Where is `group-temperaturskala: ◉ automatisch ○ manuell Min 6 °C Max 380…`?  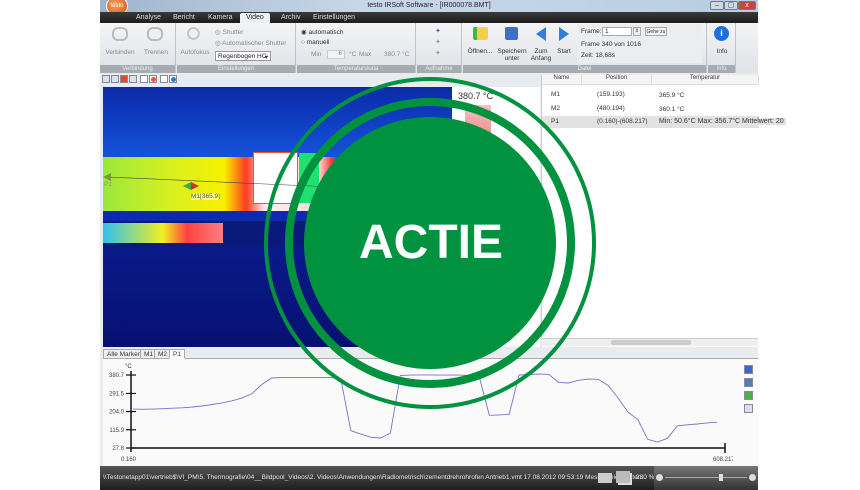
group-temperaturskala: ◉ automatisch ○ manuell Min 6 °C Max 380… is located at coordinates (356, 48).